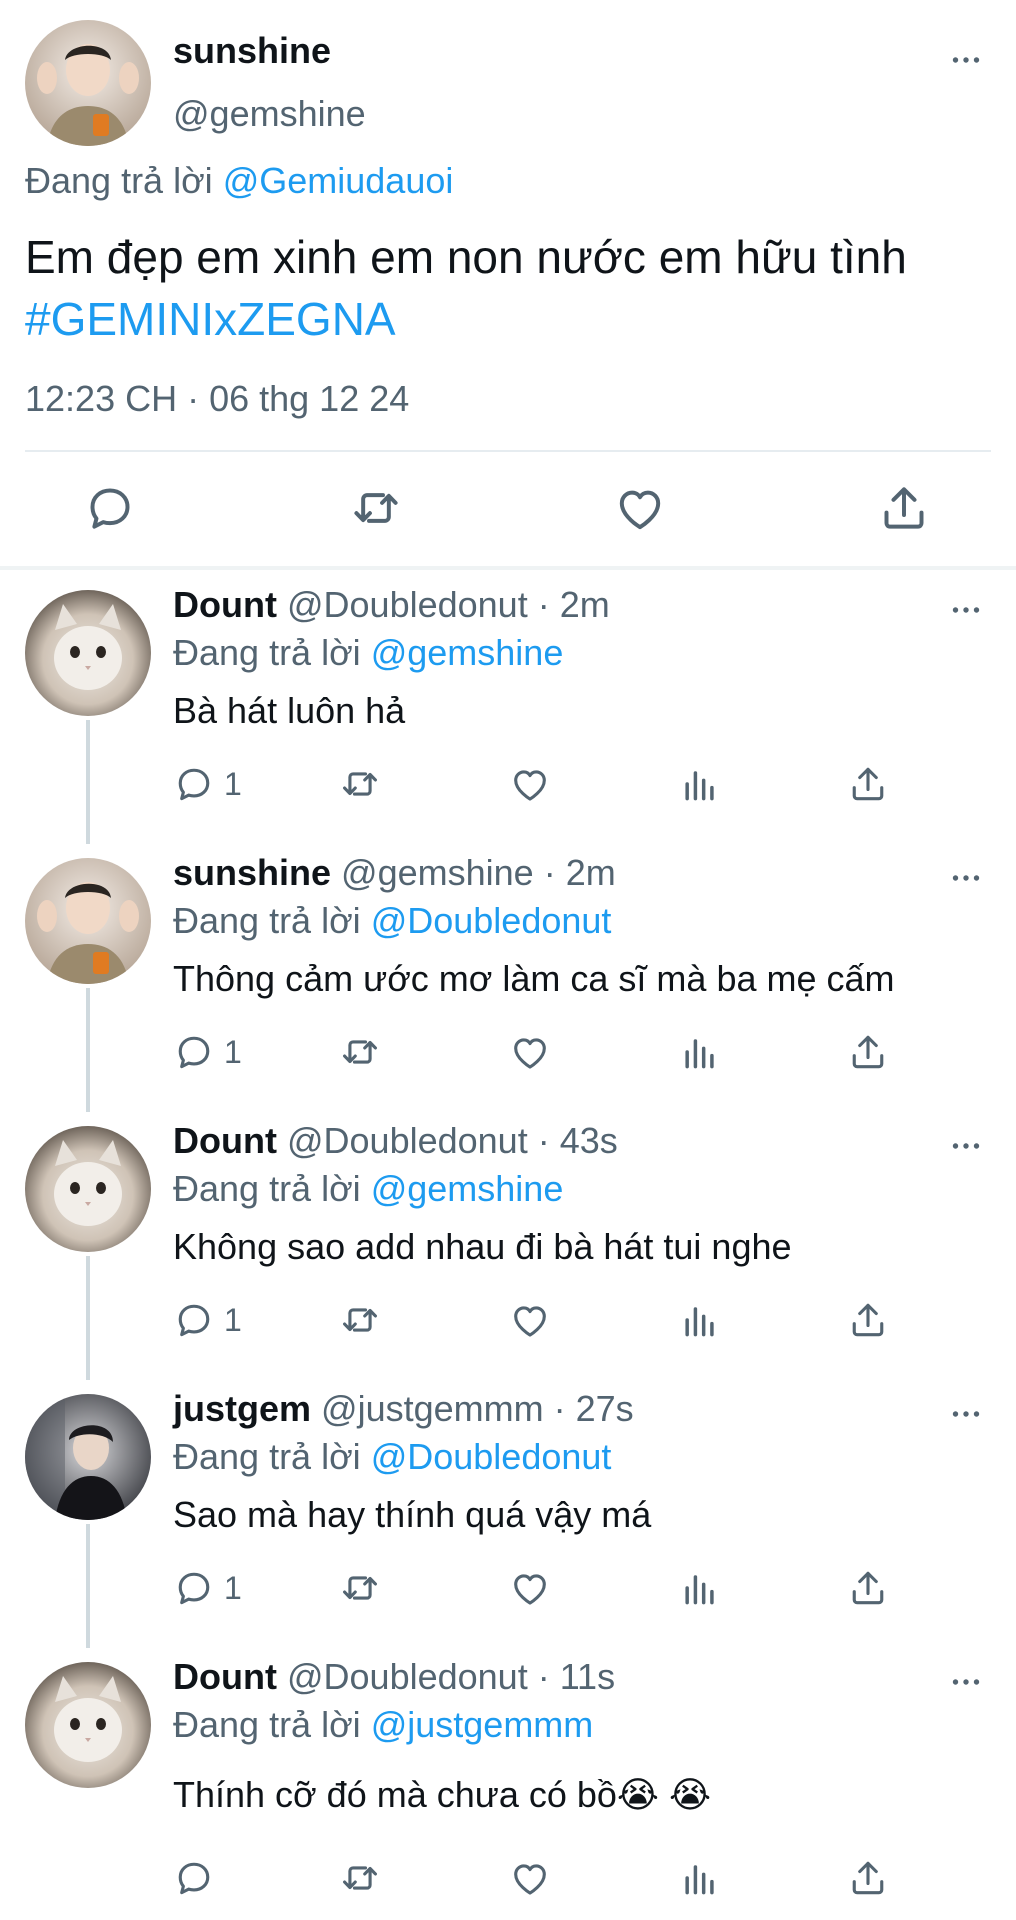 This screenshot has width=1016, height=1920. I want to click on relative-time: · 43s, so click(578, 1140).